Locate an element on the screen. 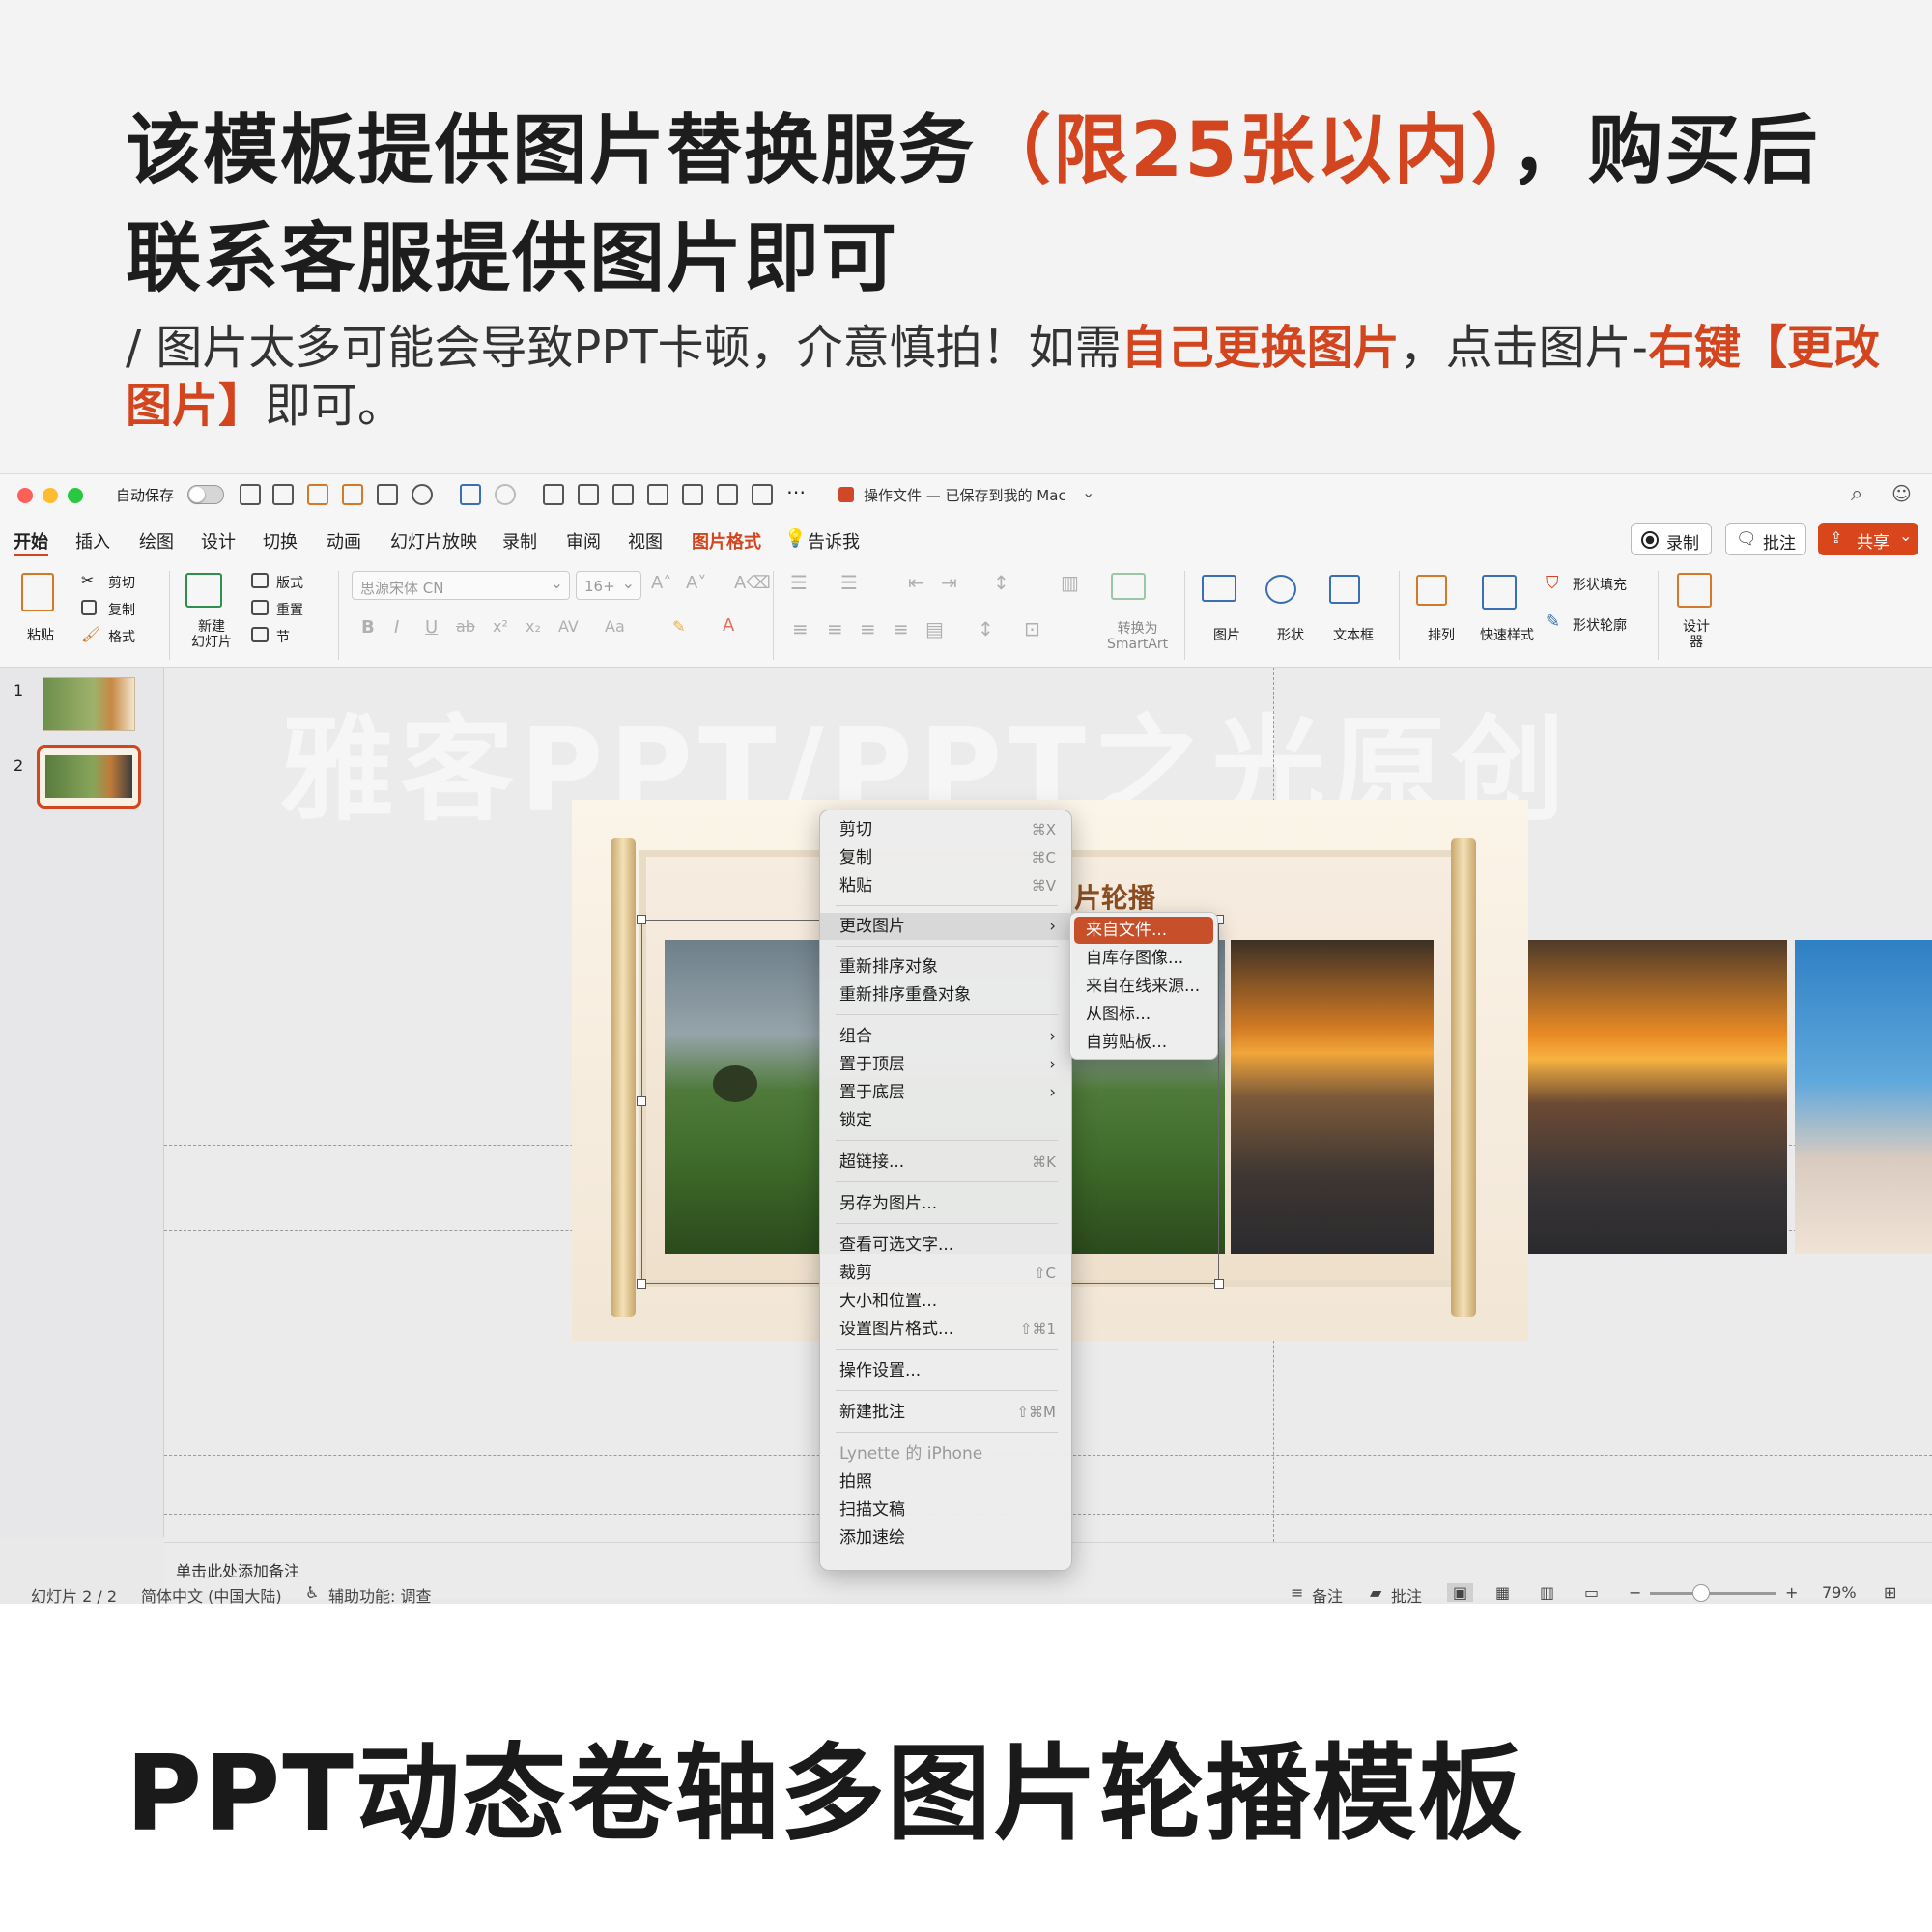  paste-label: 粘贴 is located at coordinates (40, 634).